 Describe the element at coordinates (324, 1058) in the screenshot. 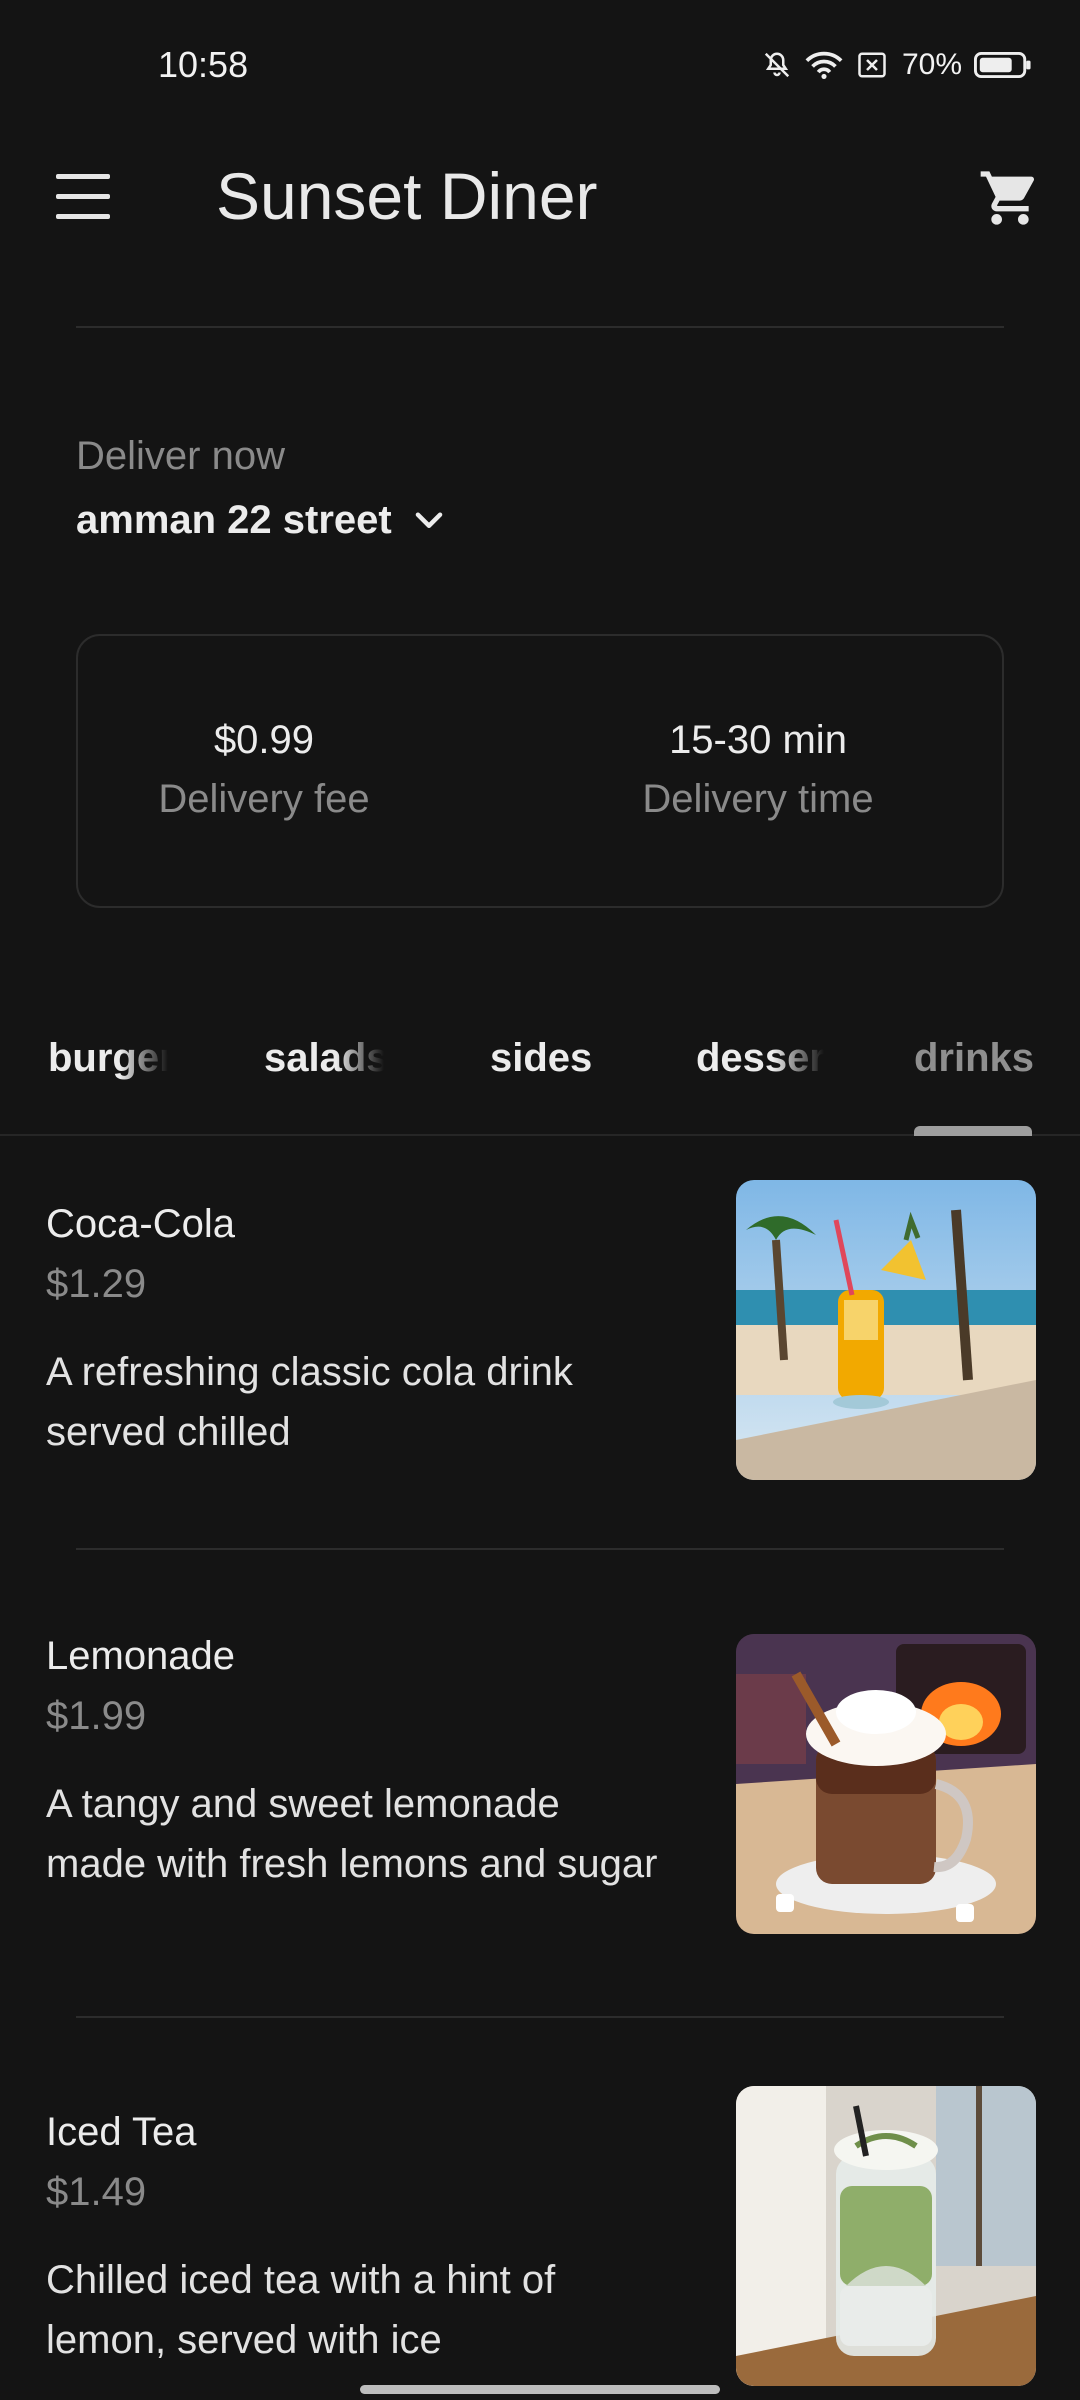

I see `tab-salads: salads` at that location.